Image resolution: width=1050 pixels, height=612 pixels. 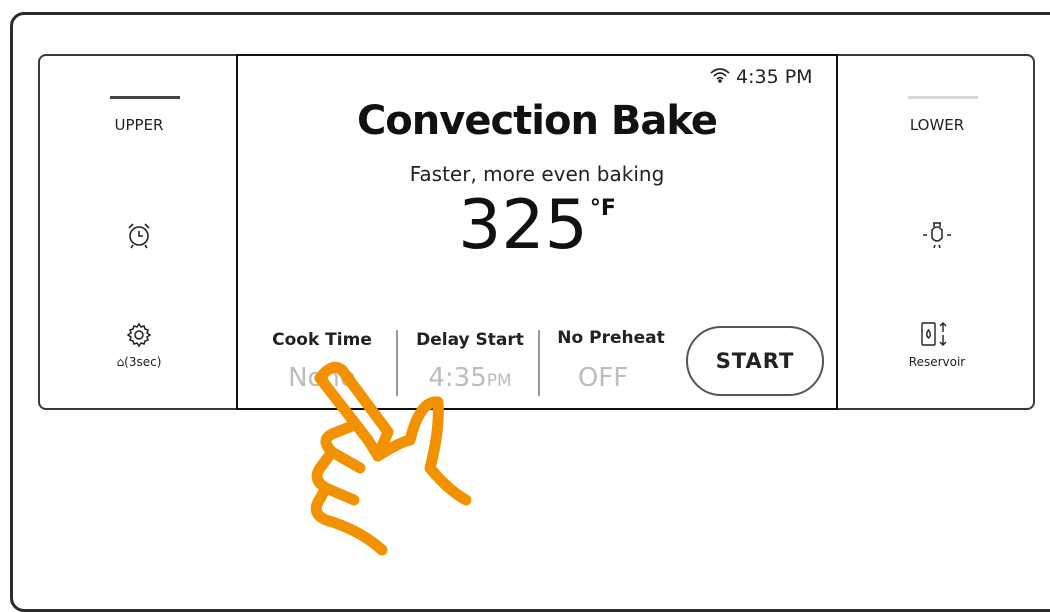 I want to click on no-preheat-value: OFF, so click(x=603, y=378).